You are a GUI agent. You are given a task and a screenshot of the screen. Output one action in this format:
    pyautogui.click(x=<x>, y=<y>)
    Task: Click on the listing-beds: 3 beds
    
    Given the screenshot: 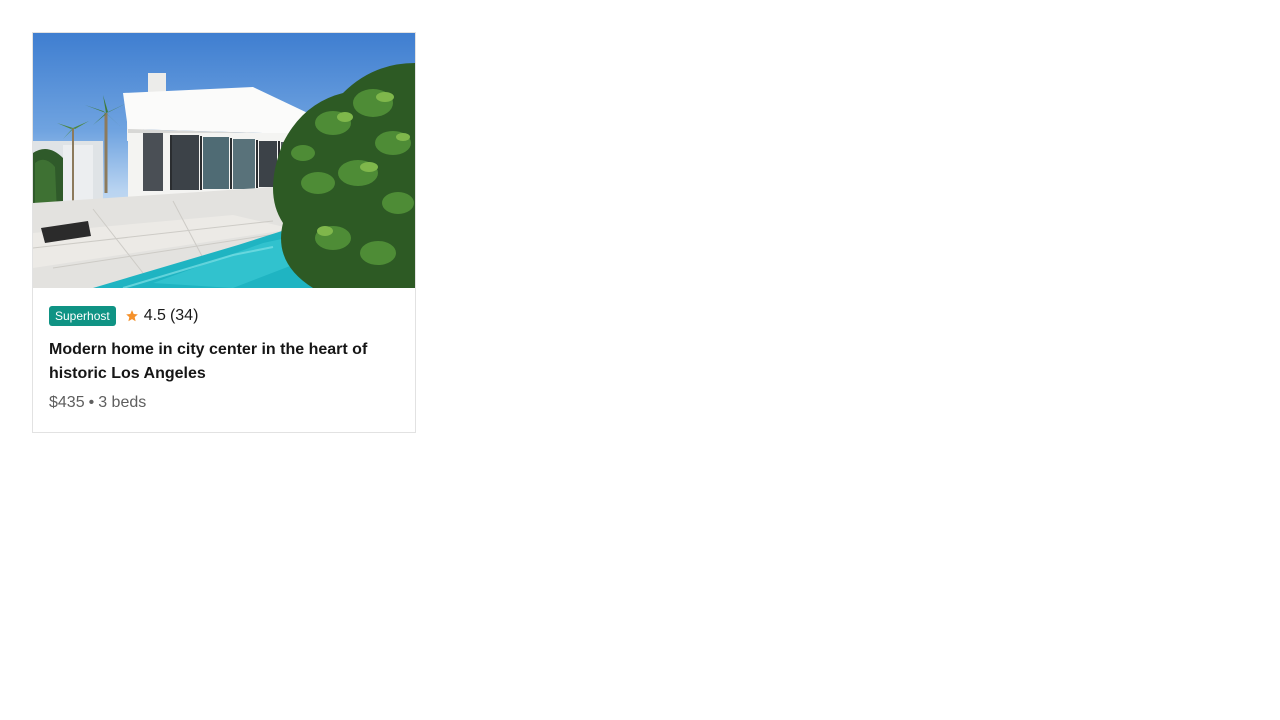 What is the action you would take?
    pyautogui.click(x=122, y=402)
    